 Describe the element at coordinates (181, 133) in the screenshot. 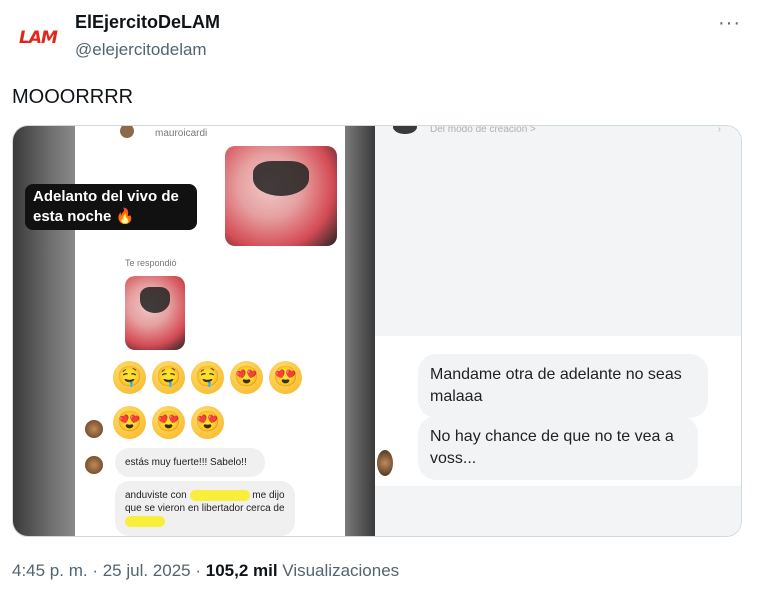

I see `dm-username: mauroicardi` at that location.